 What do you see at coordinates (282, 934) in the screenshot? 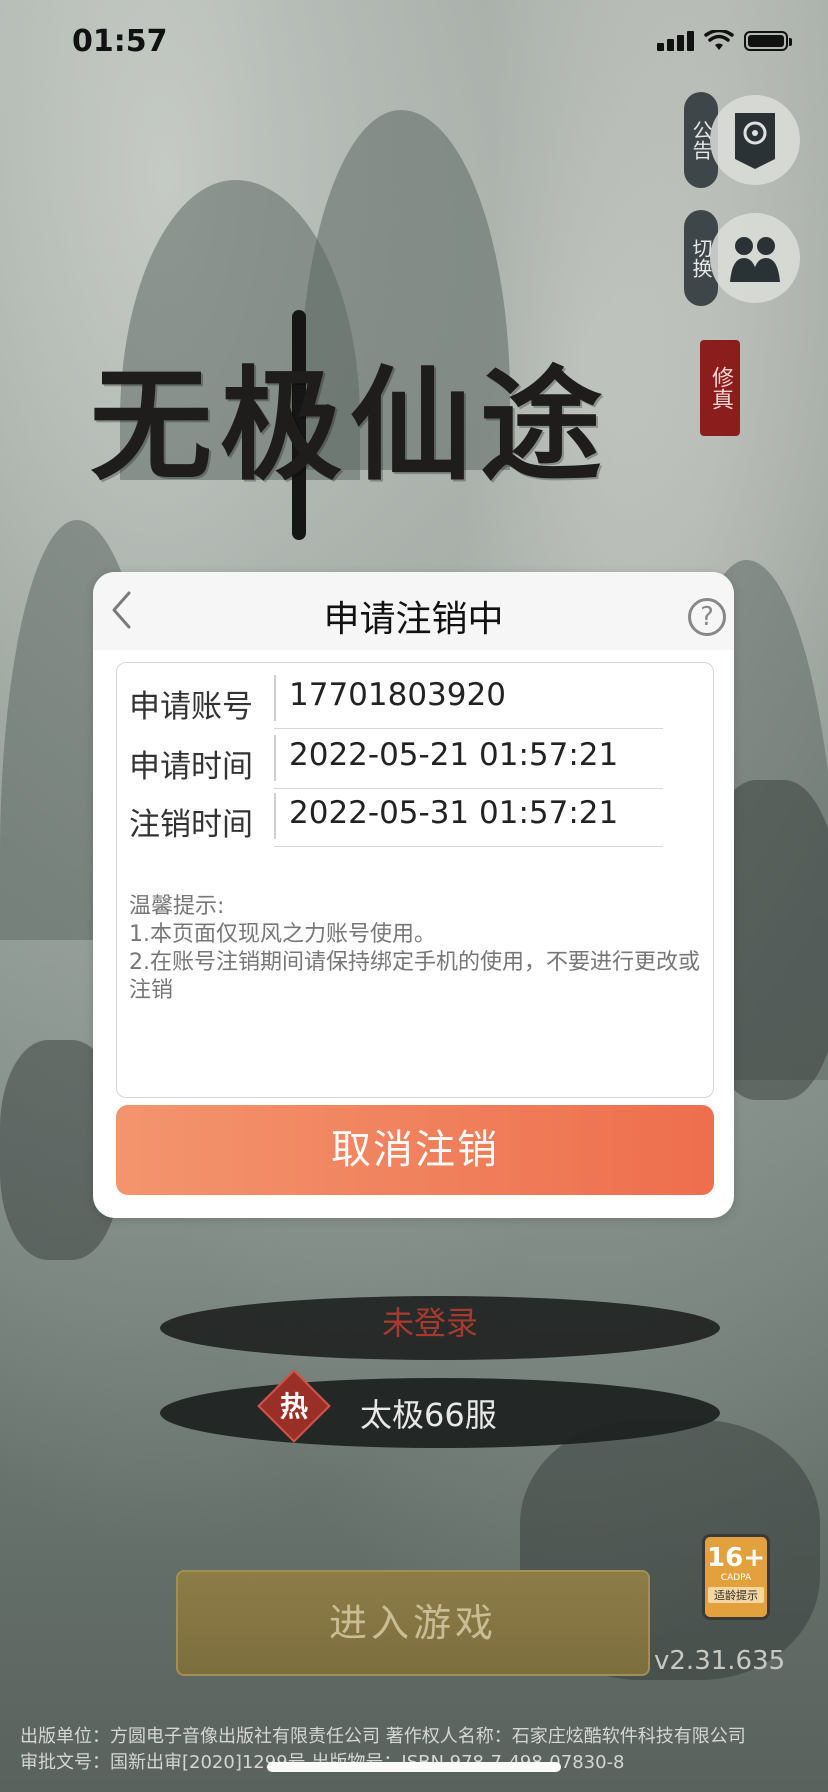
I see `tips-line-1: 1.本页面仅现风之力账号使用。` at bounding box center [282, 934].